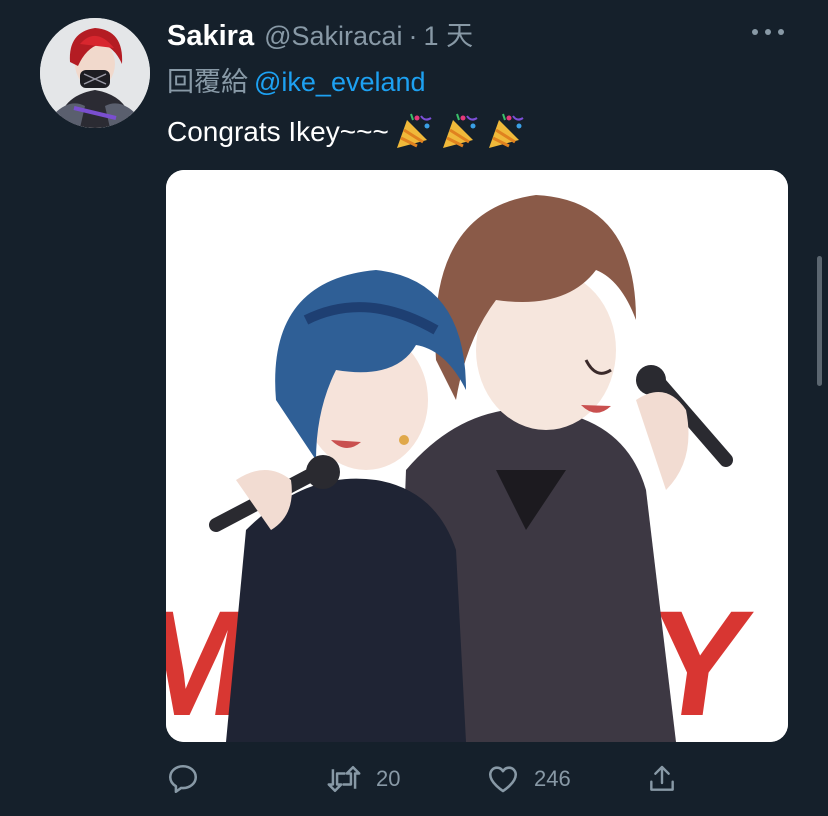 Image resolution: width=828 pixels, height=816 pixels. I want to click on share-button, so click(662, 779).